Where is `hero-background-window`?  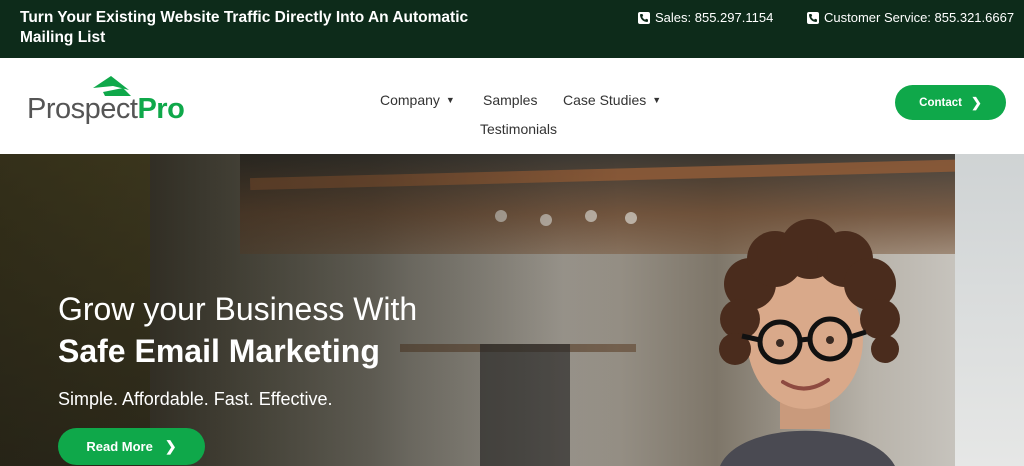 hero-background-window is located at coordinates (989, 310).